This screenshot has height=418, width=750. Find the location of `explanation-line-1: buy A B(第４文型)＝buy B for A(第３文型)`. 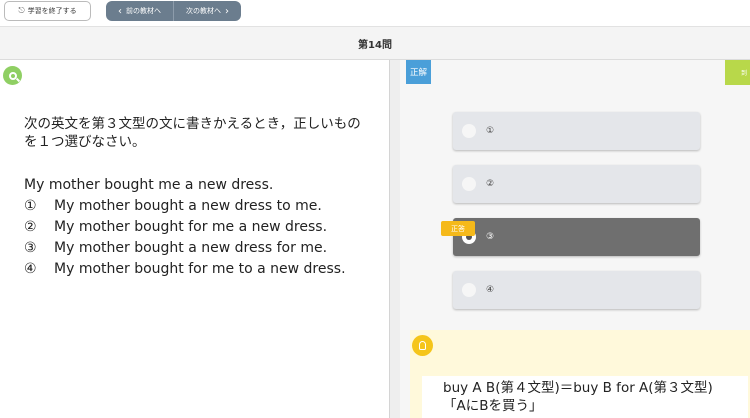

explanation-line-1: buy A B(第４文型)＝buy B for A(第３文型) is located at coordinates (578, 388).